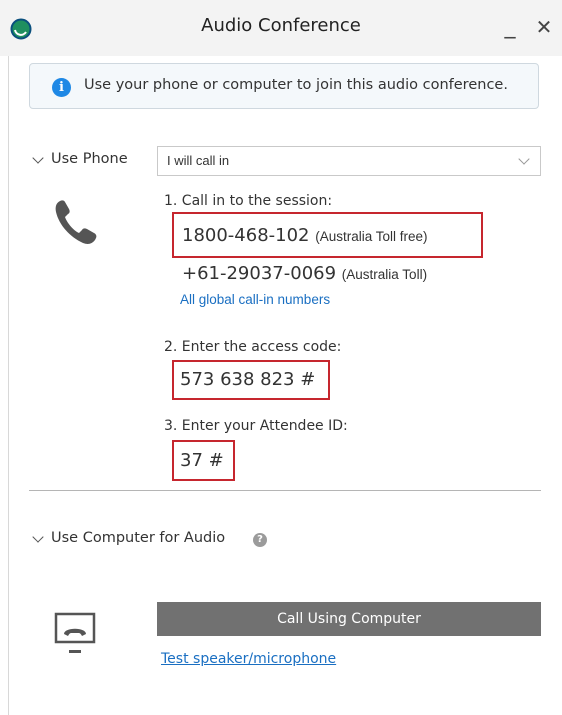 Image resolution: width=562 pixels, height=715 pixels. I want to click on call-option-select: I will call in, so click(349, 161).